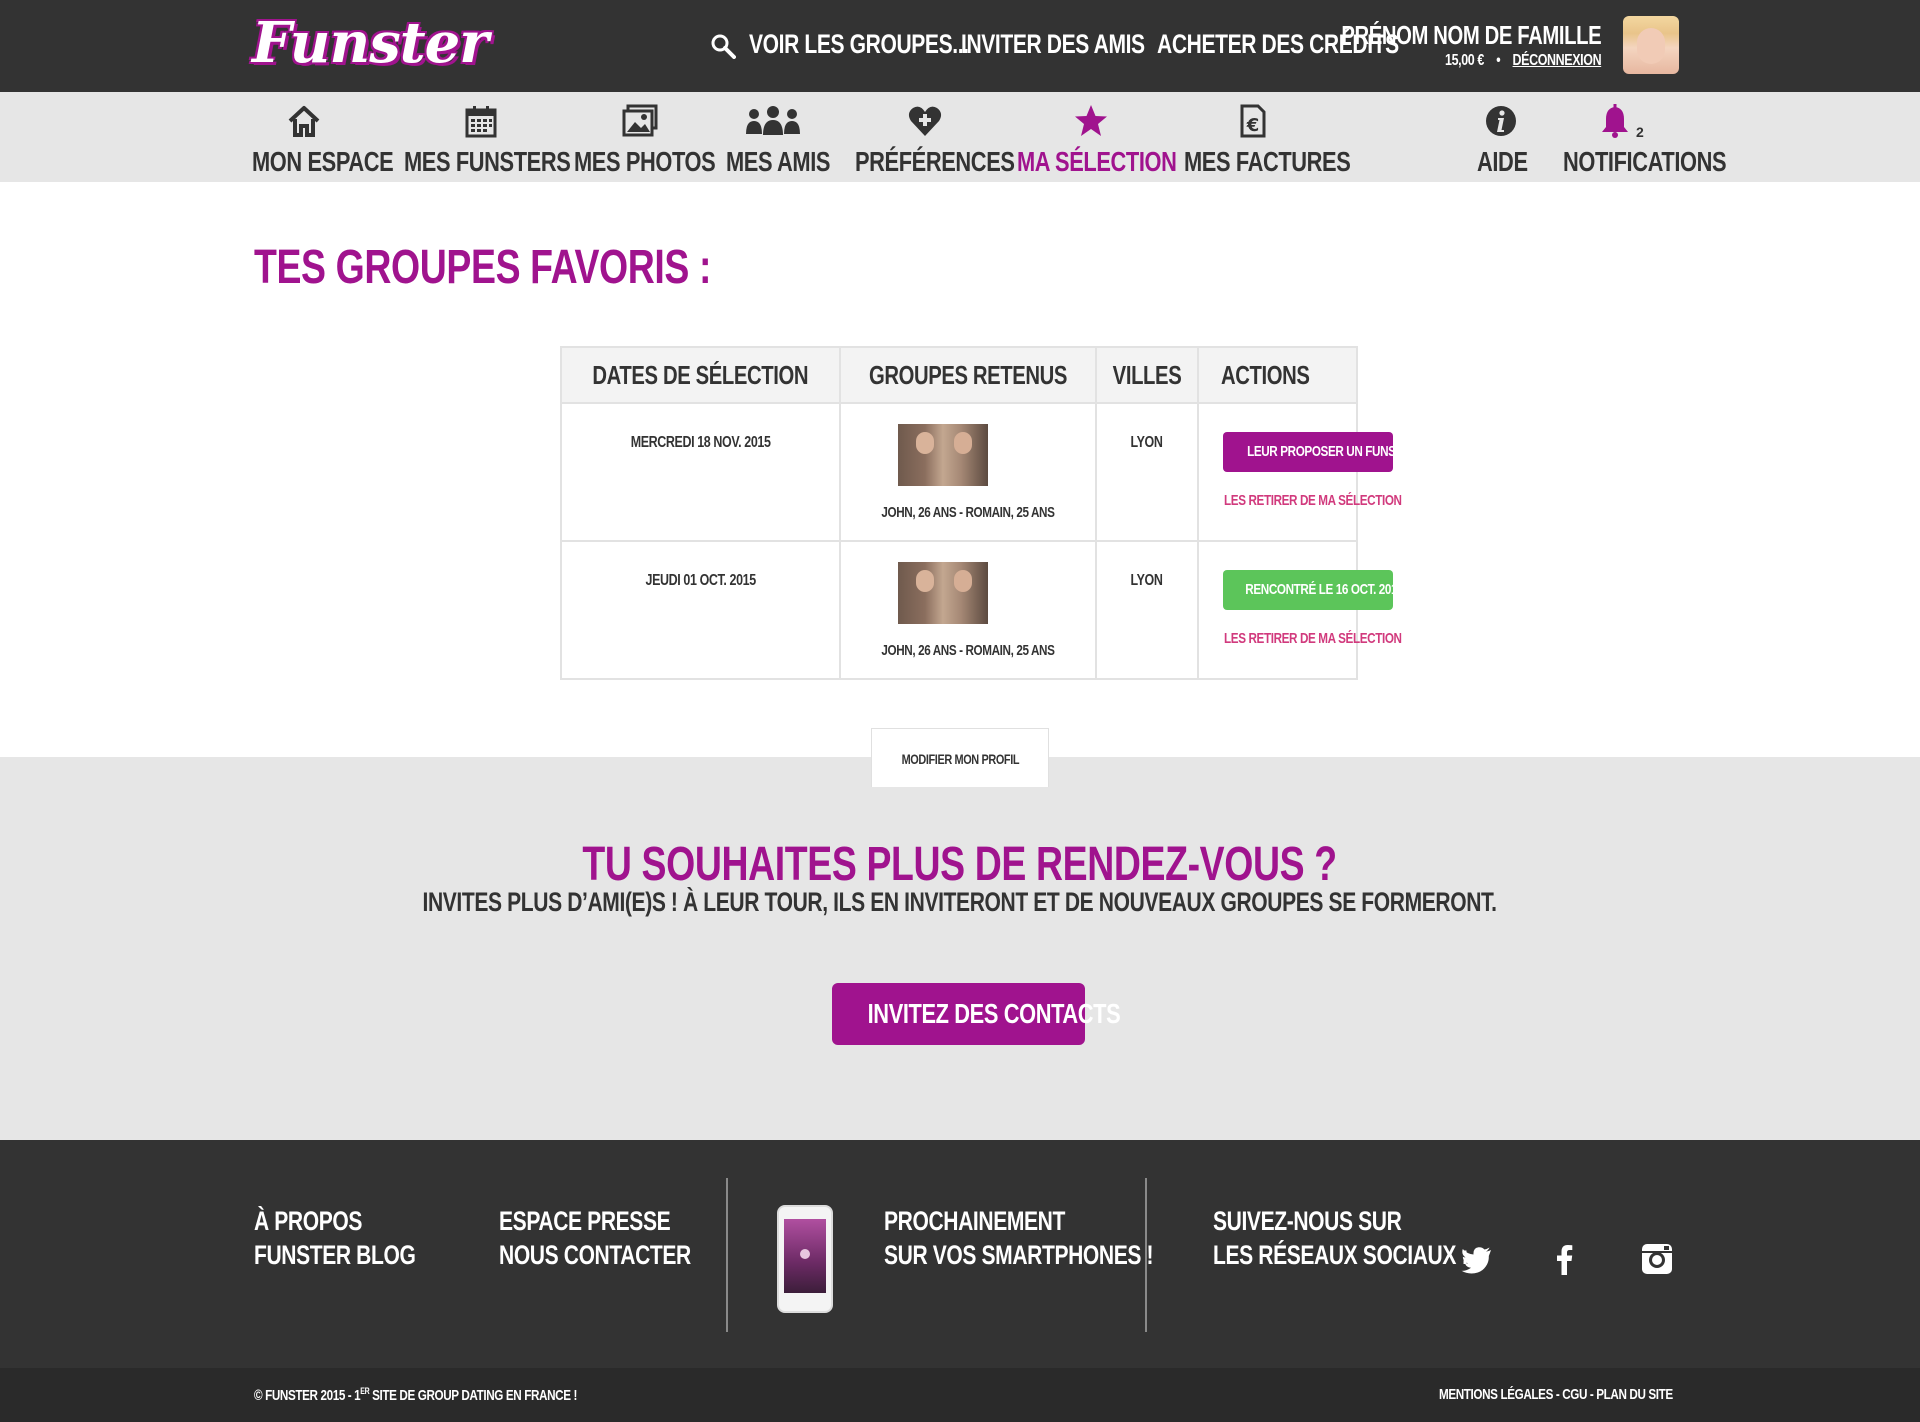 The width and height of the screenshot is (1920, 1422). Describe the element at coordinates (1097, 161) in the screenshot. I see `nav-label: Ma sélection` at that location.